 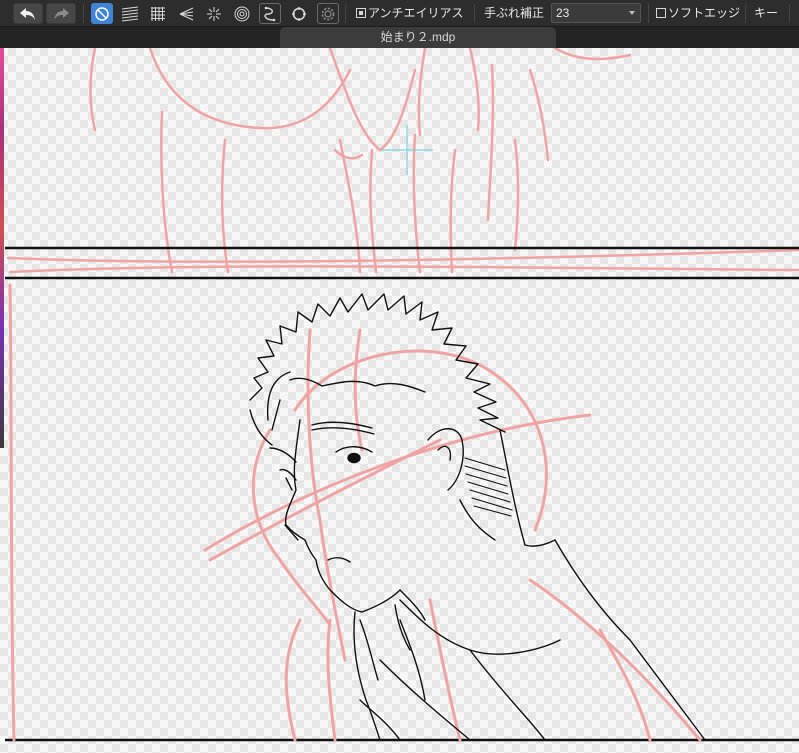 I want to click on tool-curve-ruler, so click(x=270, y=13).